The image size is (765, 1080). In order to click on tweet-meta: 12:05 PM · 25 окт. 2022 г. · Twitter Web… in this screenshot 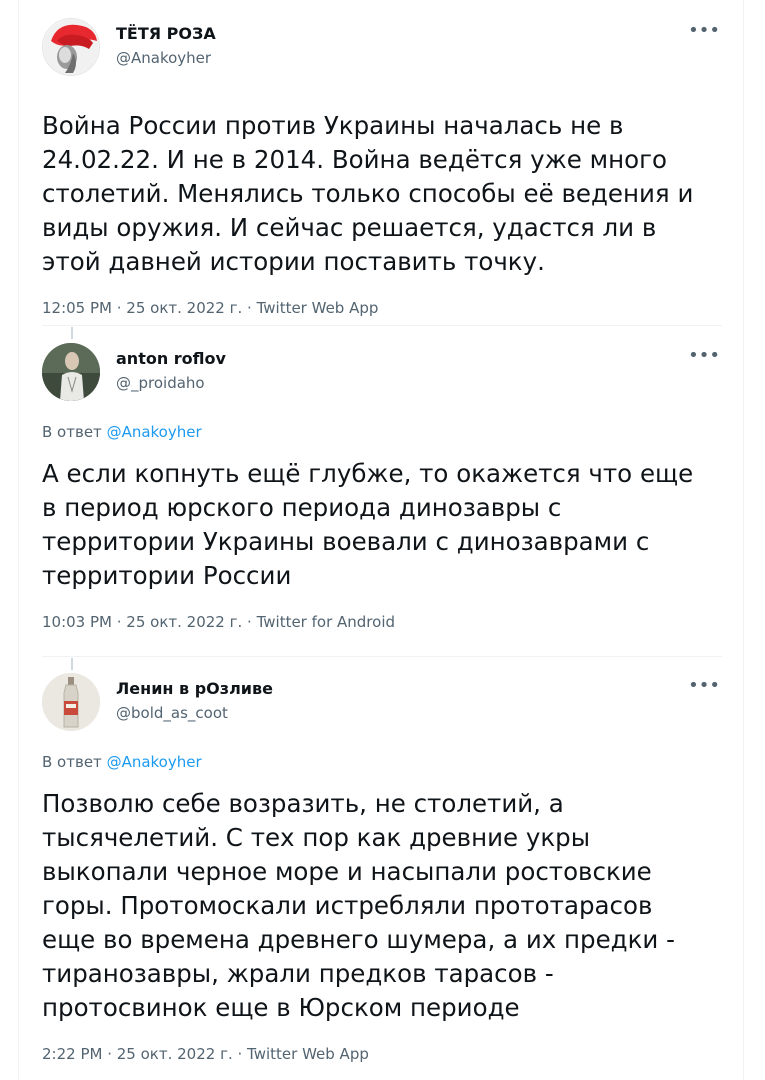, I will do `click(382, 308)`.